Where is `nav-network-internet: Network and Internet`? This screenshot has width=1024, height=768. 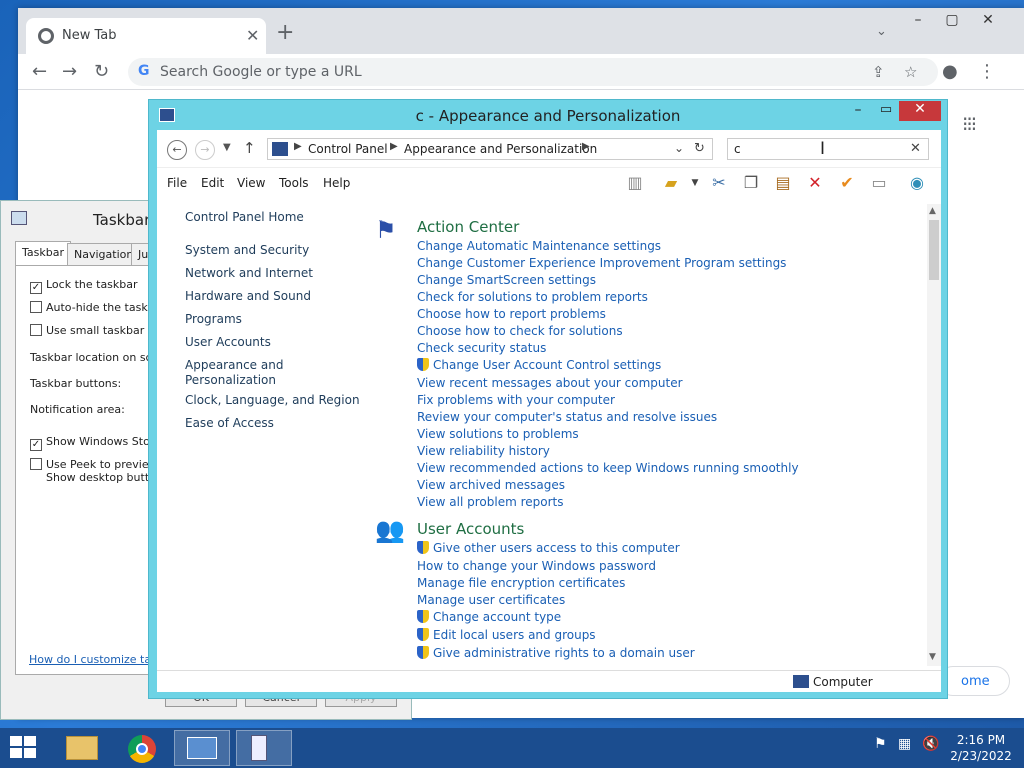
nav-network-internet: Network and Internet is located at coordinates (249, 273).